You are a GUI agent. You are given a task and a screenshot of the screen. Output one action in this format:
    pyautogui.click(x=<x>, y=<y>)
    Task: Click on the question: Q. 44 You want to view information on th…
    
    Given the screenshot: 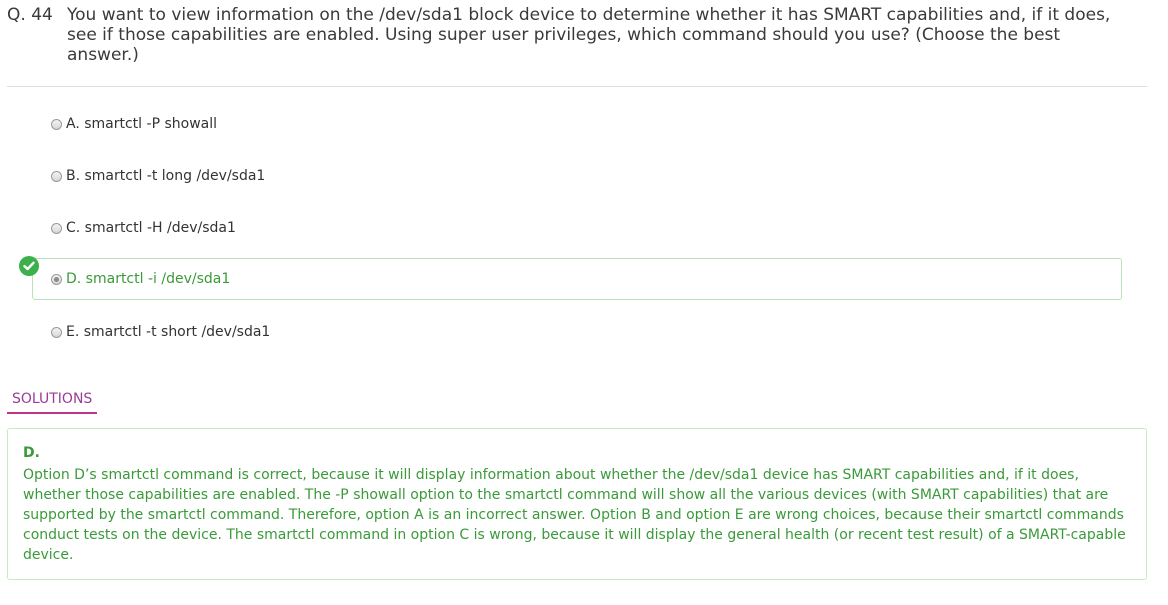 What is the action you would take?
    pyautogui.click(x=569, y=35)
    